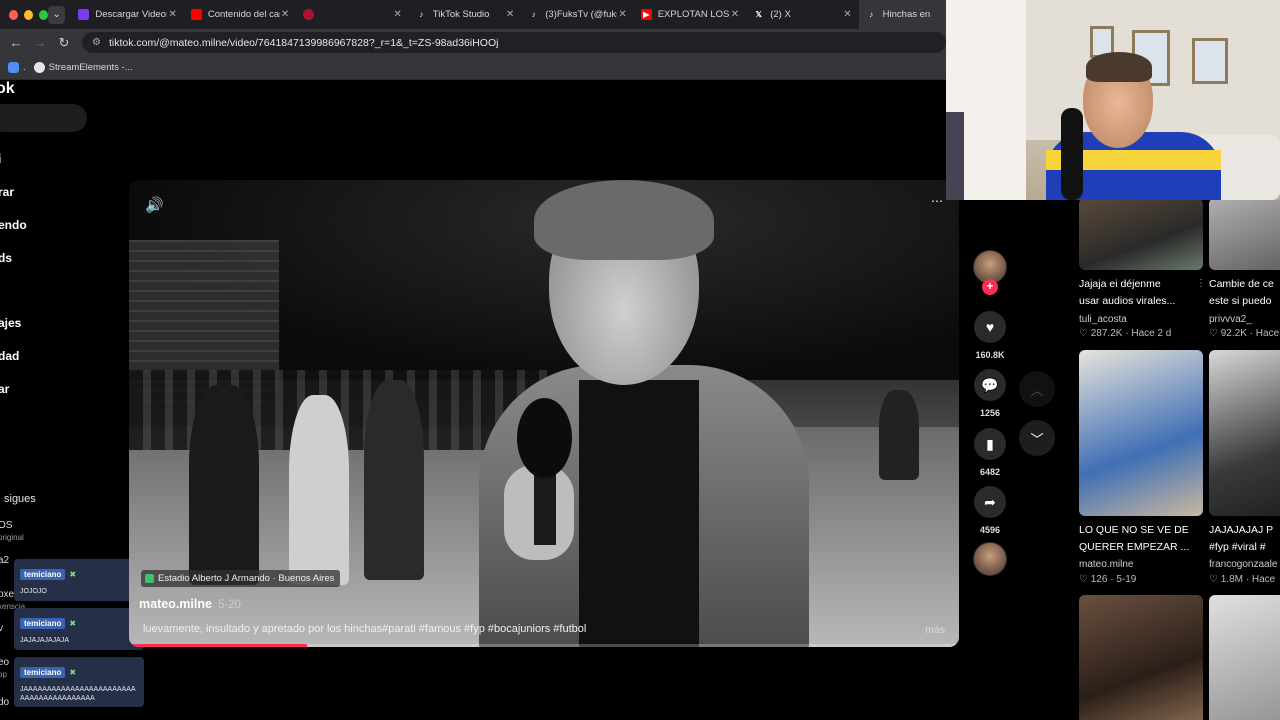 Image resolution: width=1280 pixels, height=720 pixels. Describe the element at coordinates (1244, 547) in the screenshot. I see `rec-title: #fyp #viral #` at that location.